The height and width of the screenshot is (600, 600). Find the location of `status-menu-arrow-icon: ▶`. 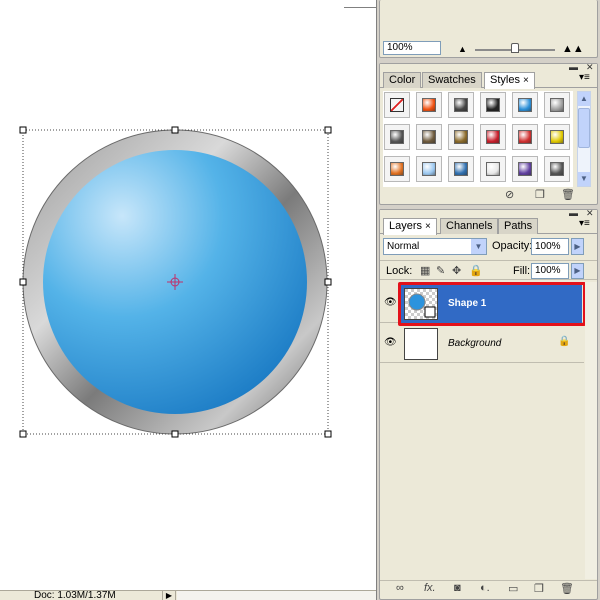

status-menu-arrow-icon: ▶ is located at coordinates (169, 595).